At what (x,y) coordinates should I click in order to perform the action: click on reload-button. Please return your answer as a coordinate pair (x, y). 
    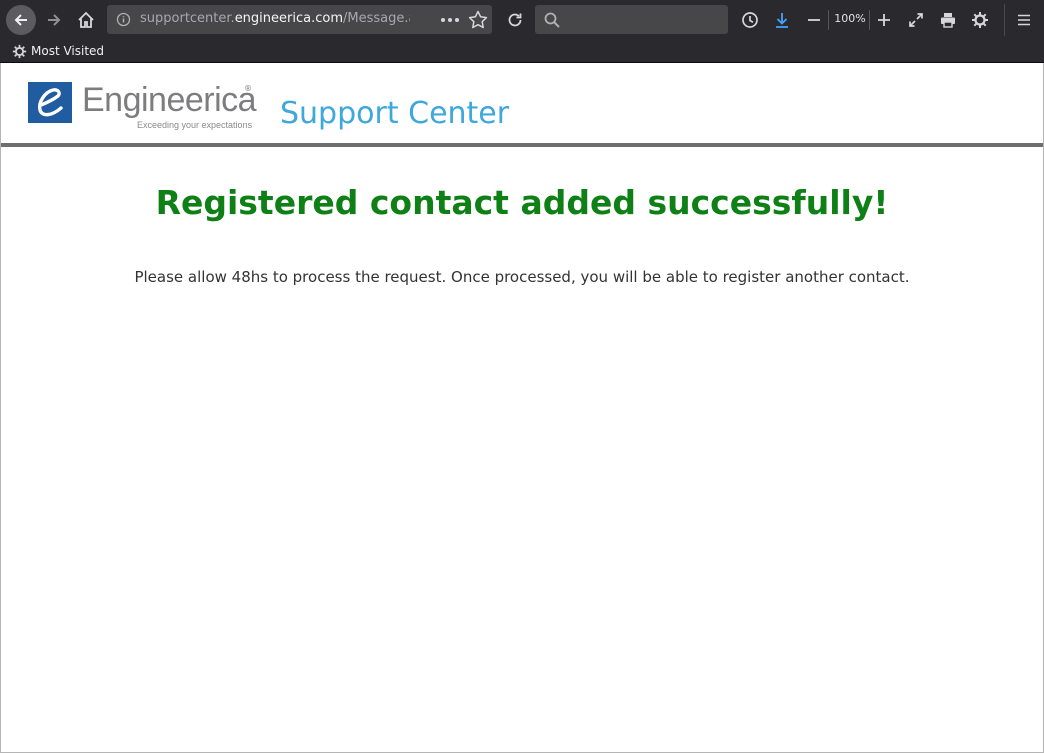
    Looking at the image, I should click on (515, 20).